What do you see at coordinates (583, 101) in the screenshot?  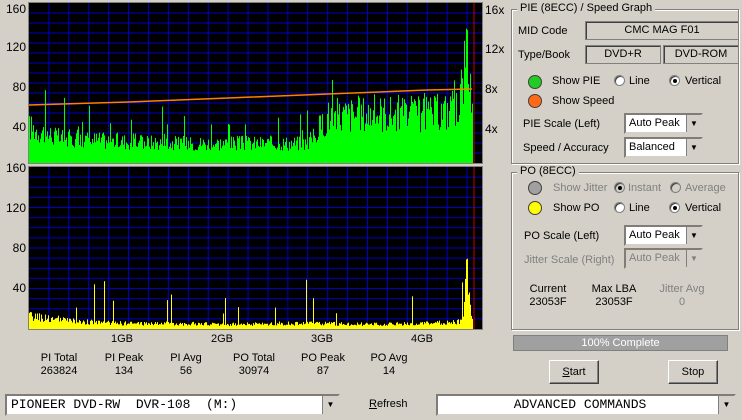 I see `show-speed-label: Show Speed` at bounding box center [583, 101].